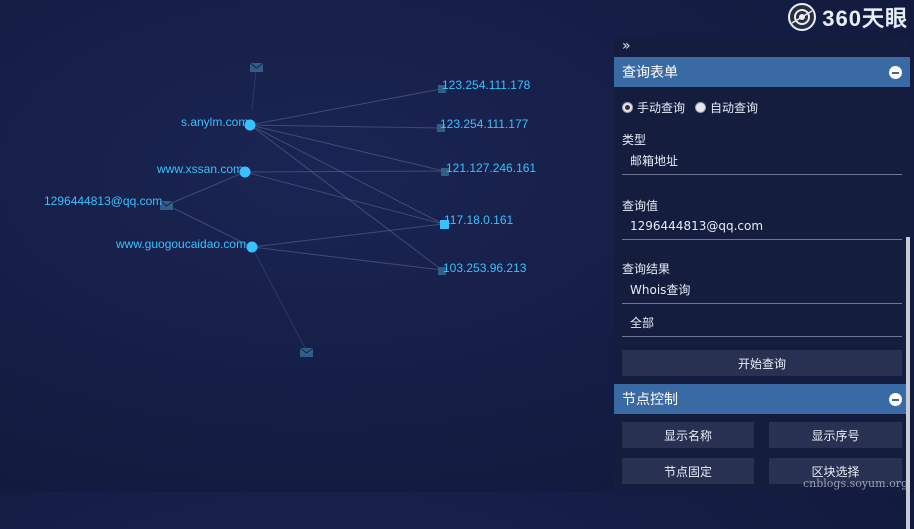  I want to click on domain-node-2: www.xssan.com, so click(203, 170).